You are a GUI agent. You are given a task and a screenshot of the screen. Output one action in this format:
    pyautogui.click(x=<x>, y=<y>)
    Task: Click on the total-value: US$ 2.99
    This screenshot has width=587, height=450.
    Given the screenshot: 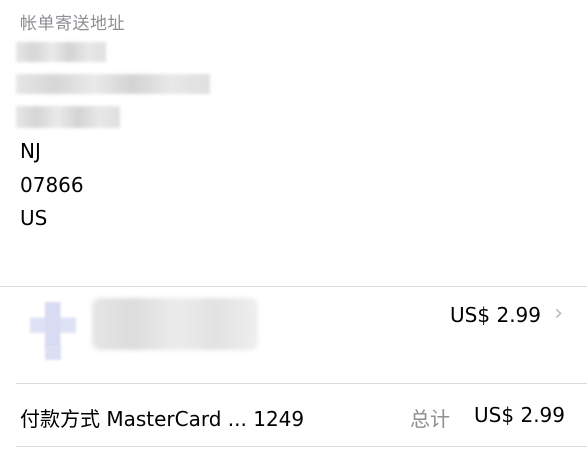 What is the action you would take?
    pyautogui.click(x=519, y=415)
    